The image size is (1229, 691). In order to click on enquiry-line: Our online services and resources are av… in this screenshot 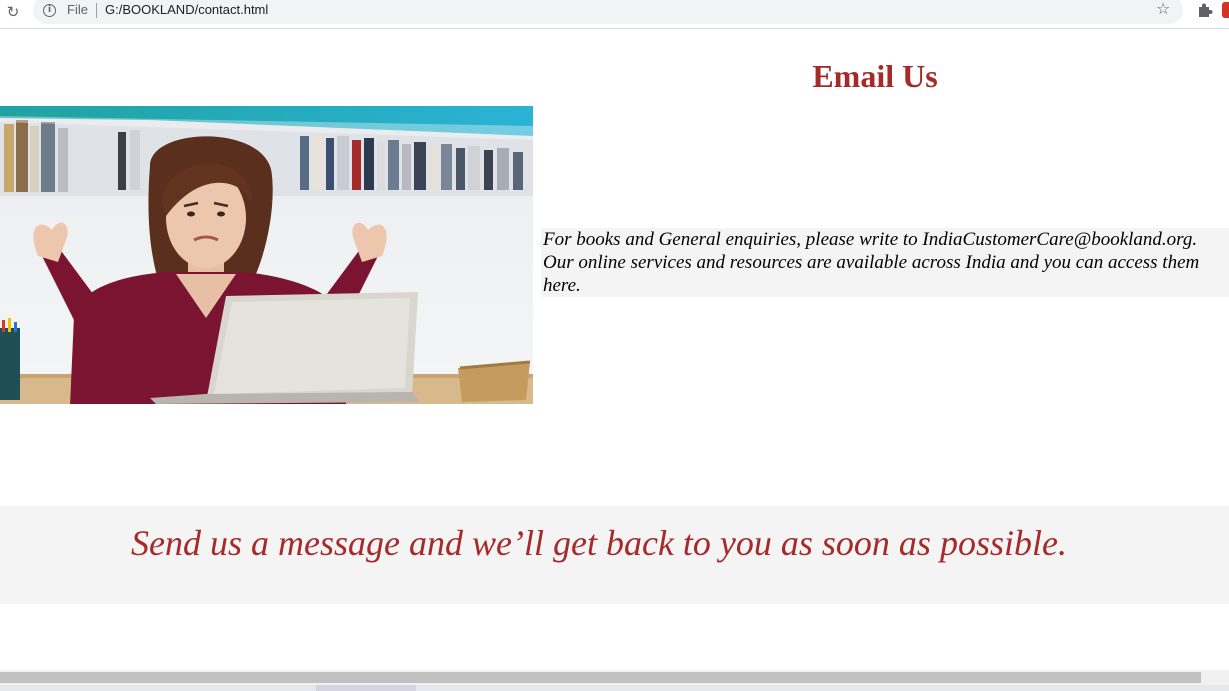, I will do `click(871, 262)`.